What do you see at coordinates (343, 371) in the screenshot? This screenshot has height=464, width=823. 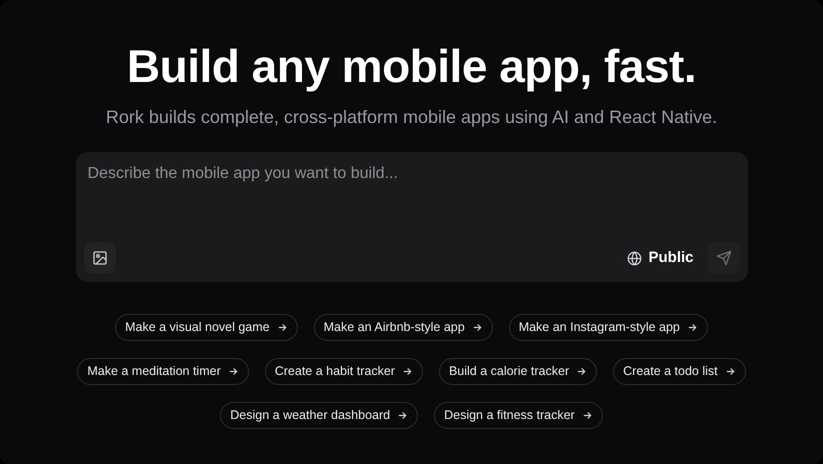 I see `suggestion-chip: Create a habit tracker` at bounding box center [343, 371].